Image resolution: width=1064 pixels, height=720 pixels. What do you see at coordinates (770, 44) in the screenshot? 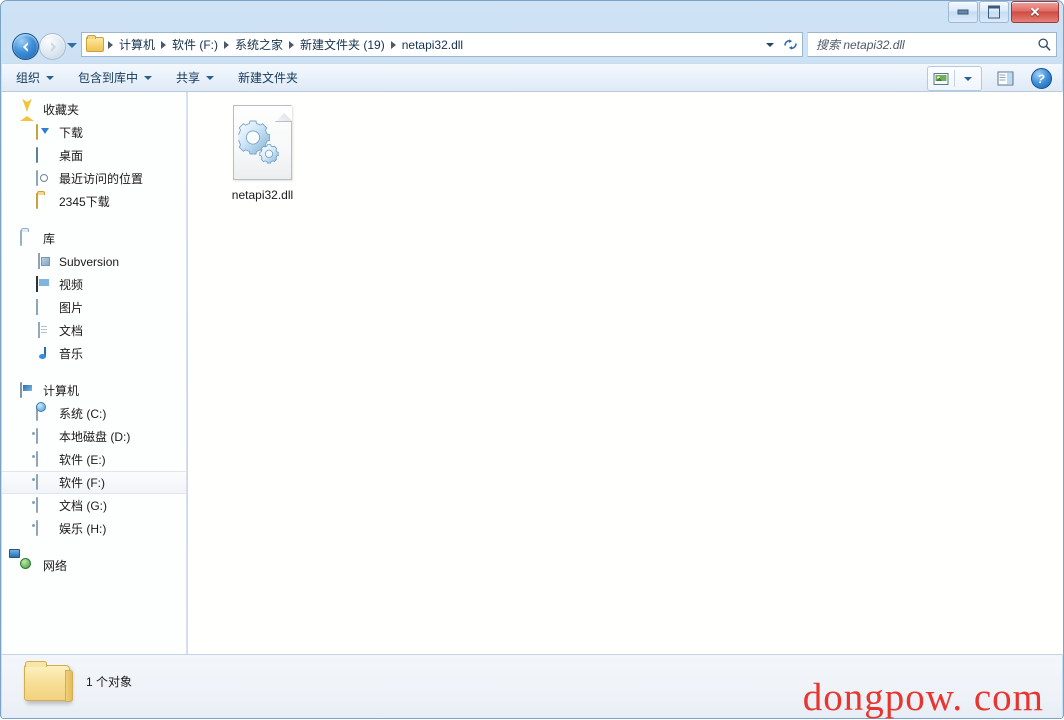
I see `address-history-dropdown` at bounding box center [770, 44].